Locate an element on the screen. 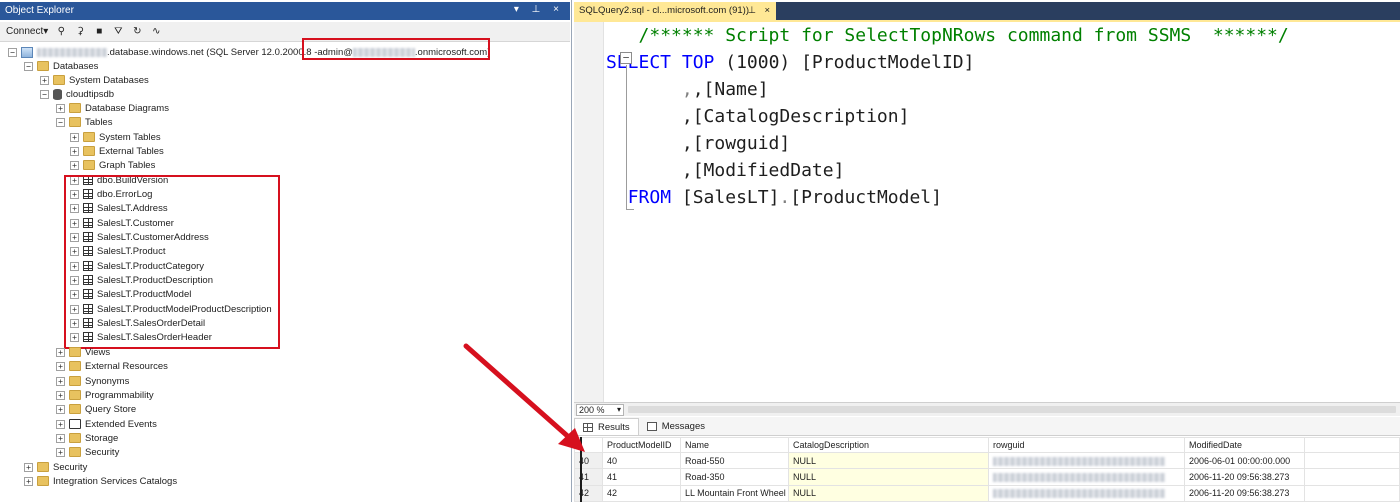 The image size is (1400, 502). tree-node-synonyms: + Synonyms is located at coordinates (92, 381).